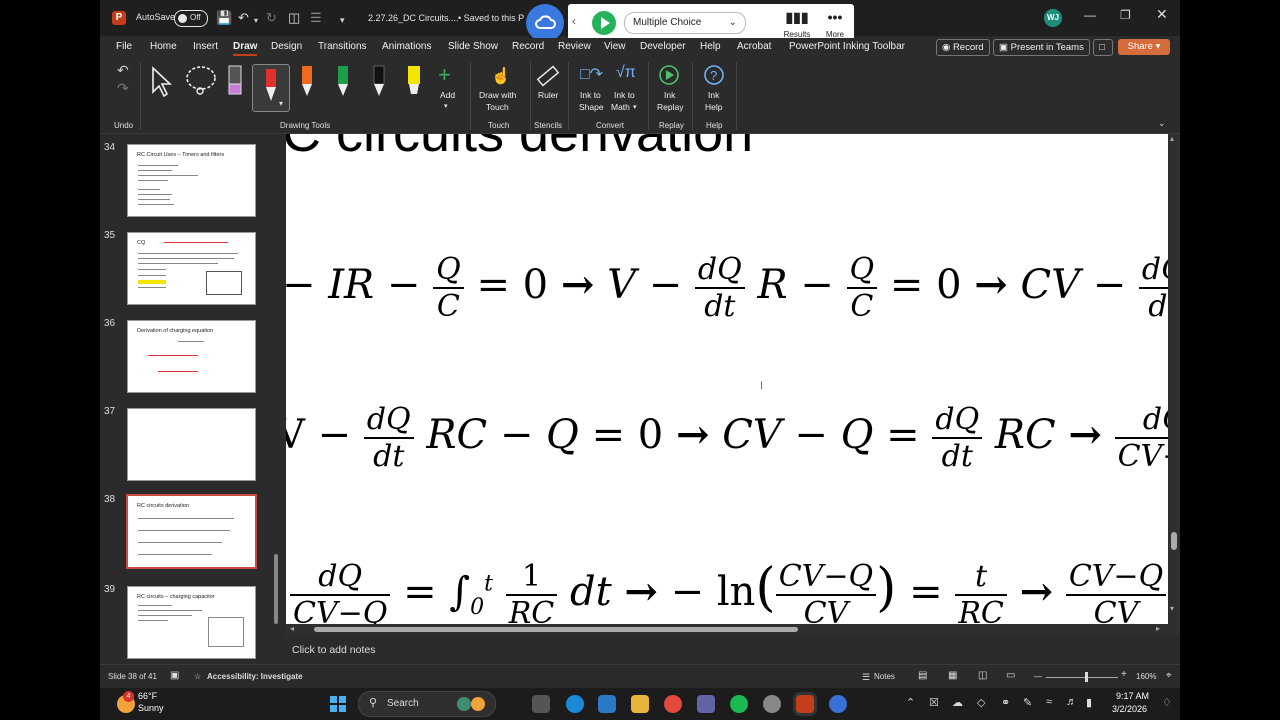 The width and height of the screenshot is (1280, 720). Describe the element at coordinates (1158, 628) in the screenshot. I see `scroll-right-icon: ▸` at that location.